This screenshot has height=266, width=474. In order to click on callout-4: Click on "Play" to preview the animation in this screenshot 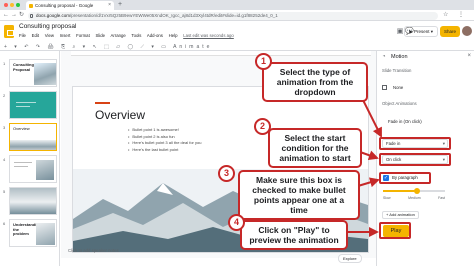, I will do `click(294, 235)`.